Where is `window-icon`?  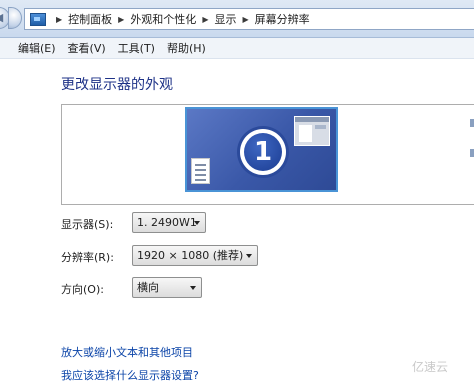
window-icon is located at coordinates (312, 131).